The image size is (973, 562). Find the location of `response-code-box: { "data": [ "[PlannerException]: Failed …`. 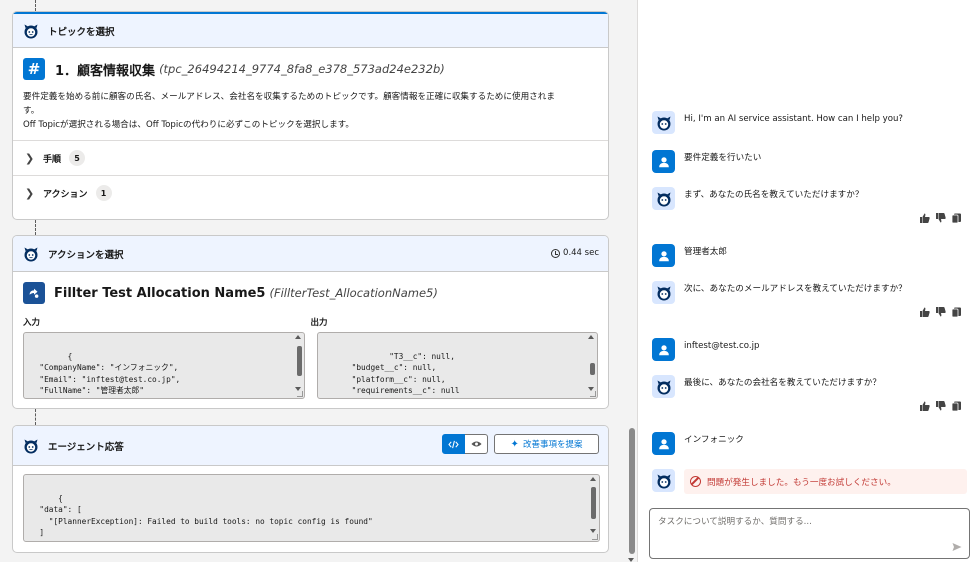

response-code-box: { "data": [ "[PlannerException]: Failed … is located at coordinates (311, 508).